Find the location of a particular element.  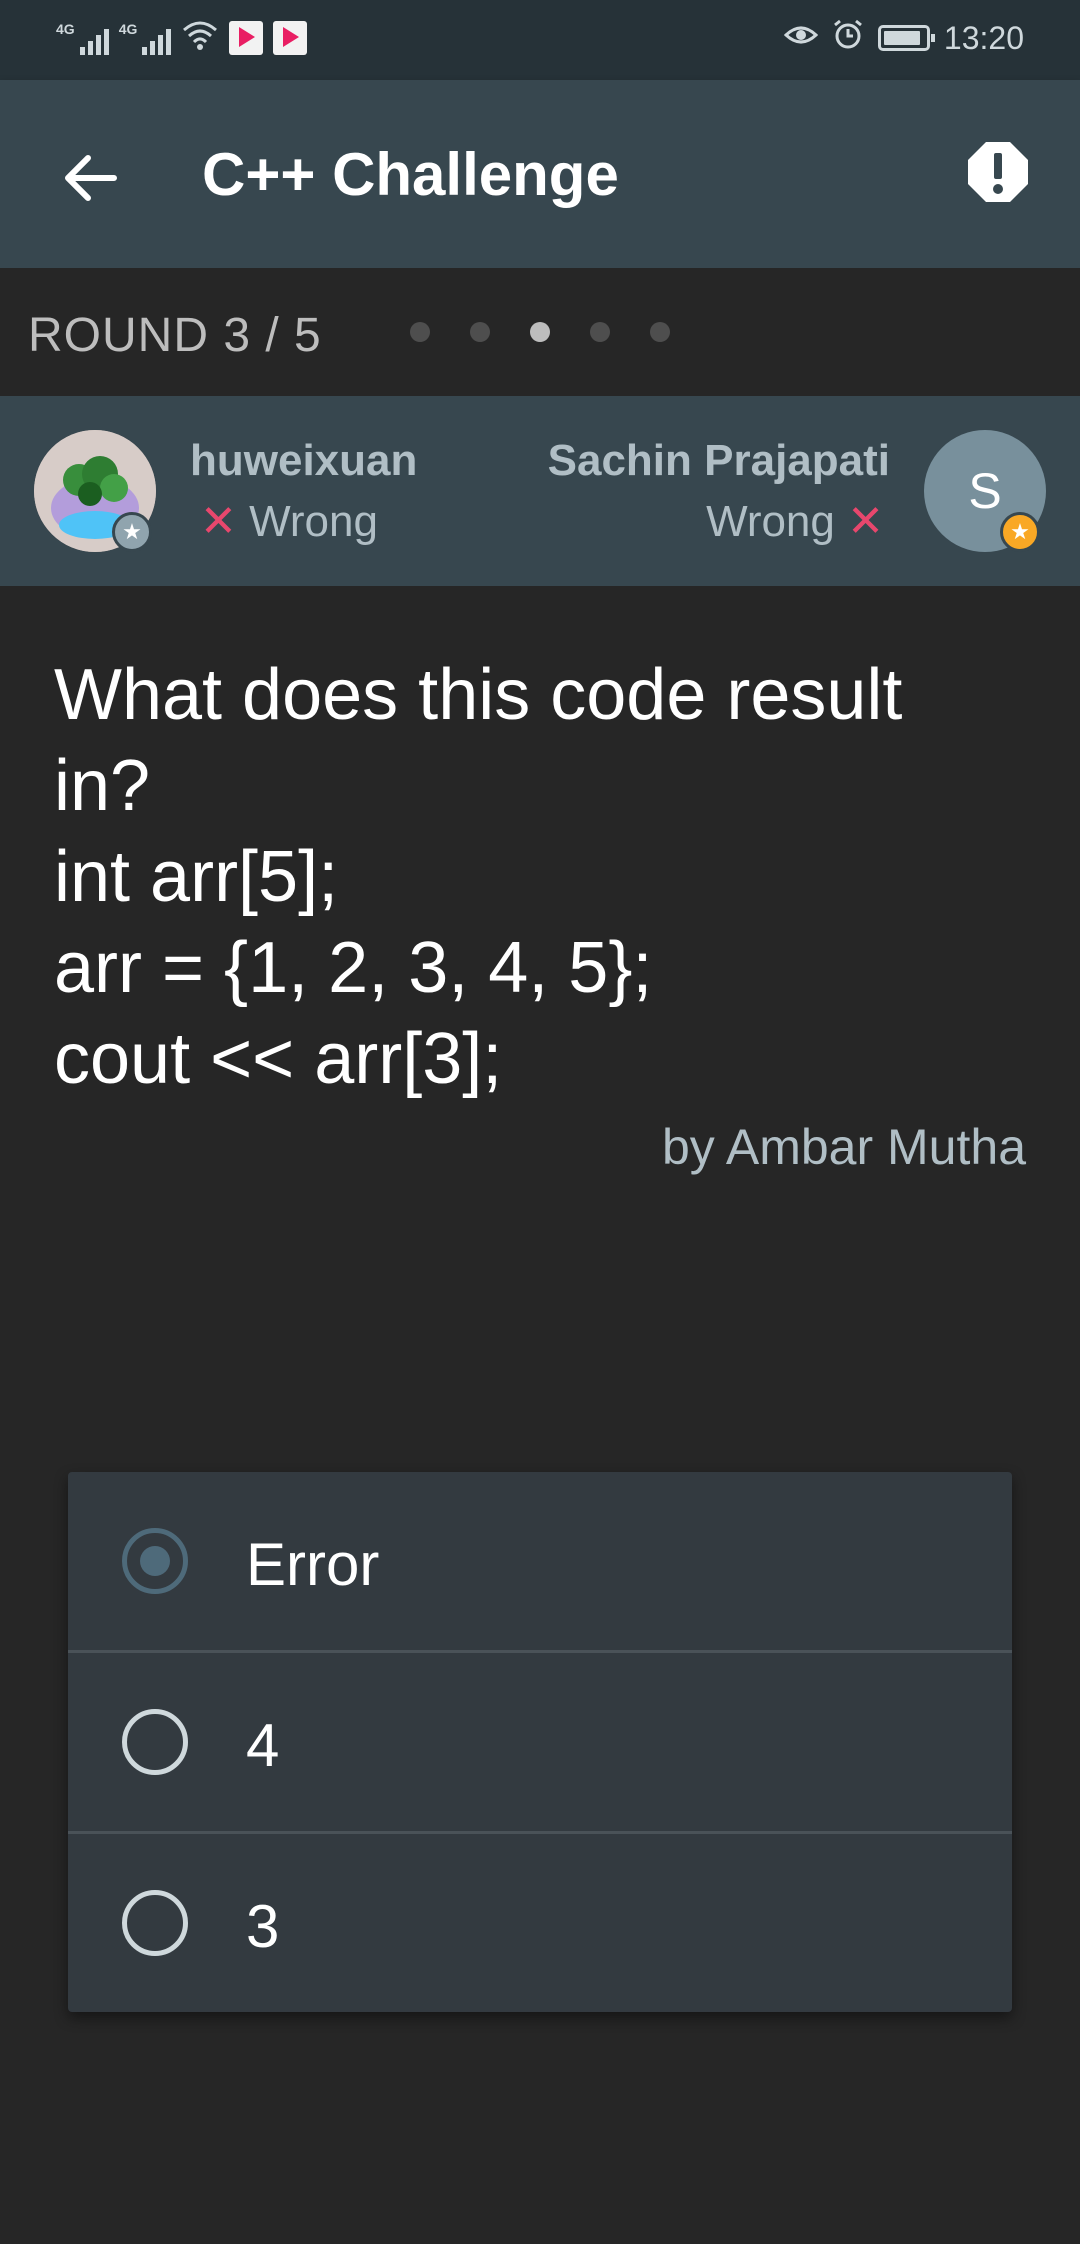

answer-label: Error is located at coordinates (313, 1564).